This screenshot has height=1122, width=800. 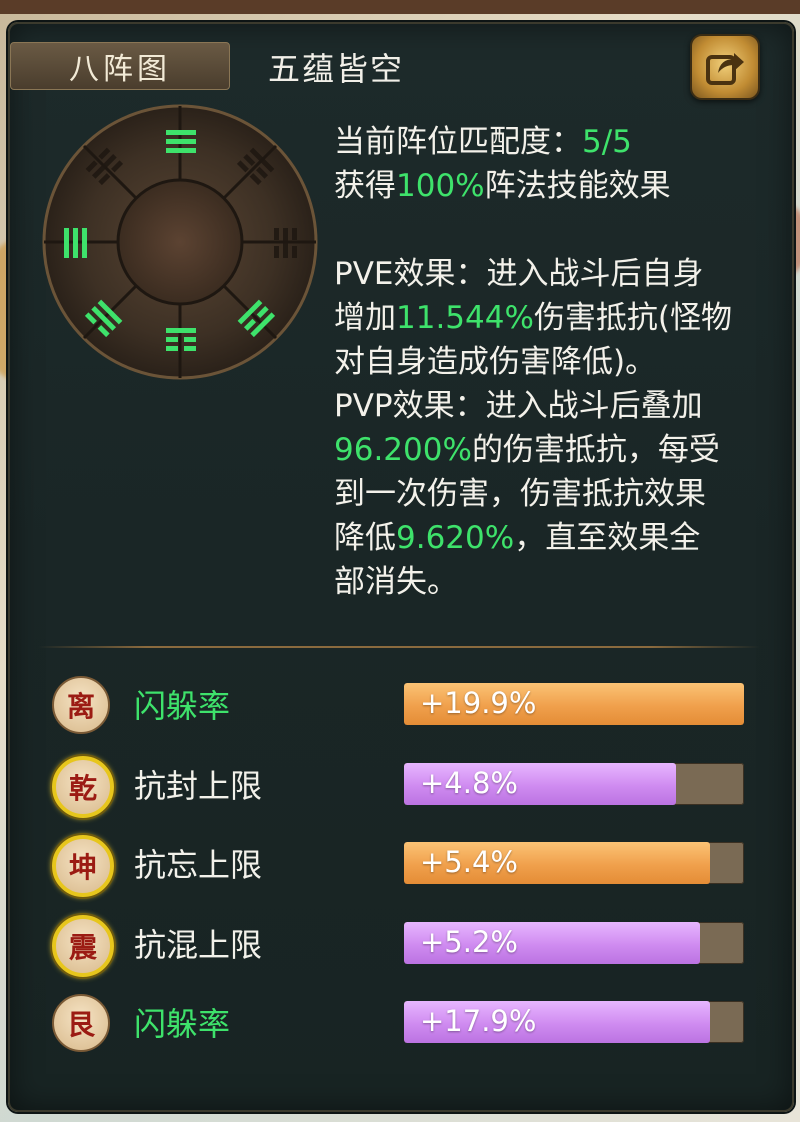 What do you see at coordinates (336, 69) in the screenshot?
I see `formation-title: 五蕴皆空` at bounding box center [336, 69].